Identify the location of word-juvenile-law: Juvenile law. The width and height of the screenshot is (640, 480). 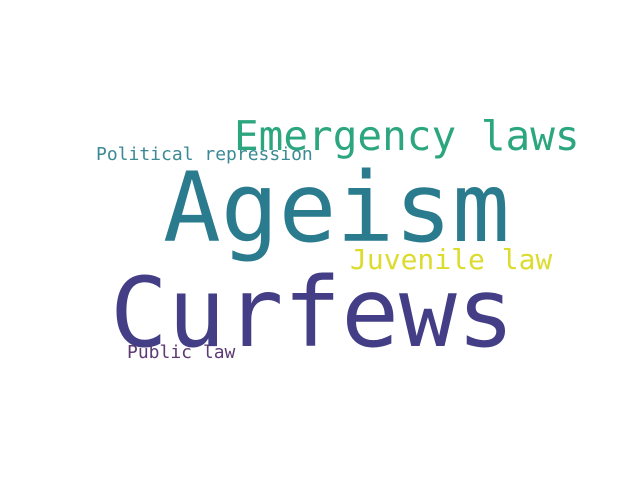
(451, 259).